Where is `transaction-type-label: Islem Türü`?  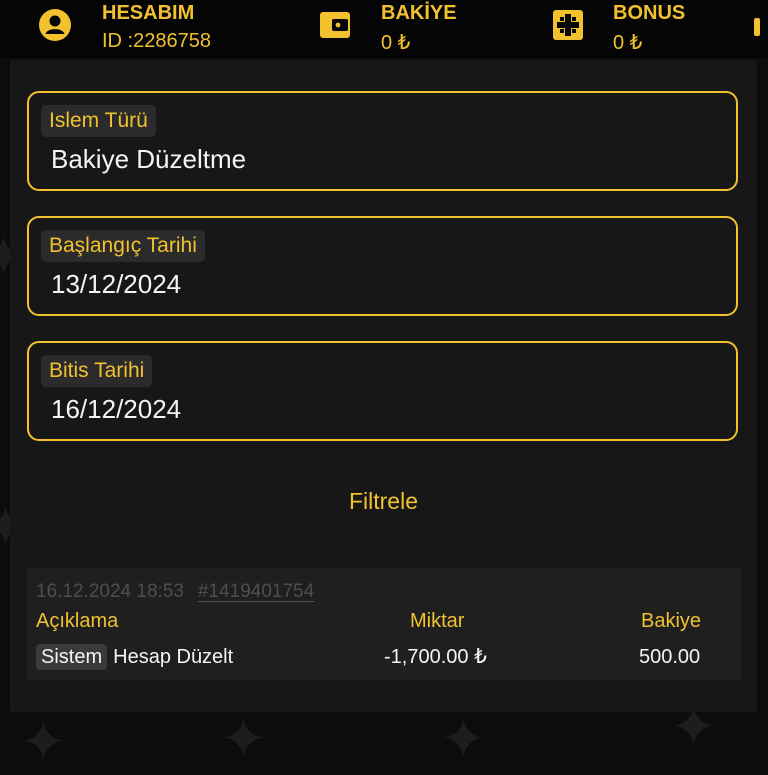
transaction-type-label: Islem Türü is located at coordinates (98, 121).